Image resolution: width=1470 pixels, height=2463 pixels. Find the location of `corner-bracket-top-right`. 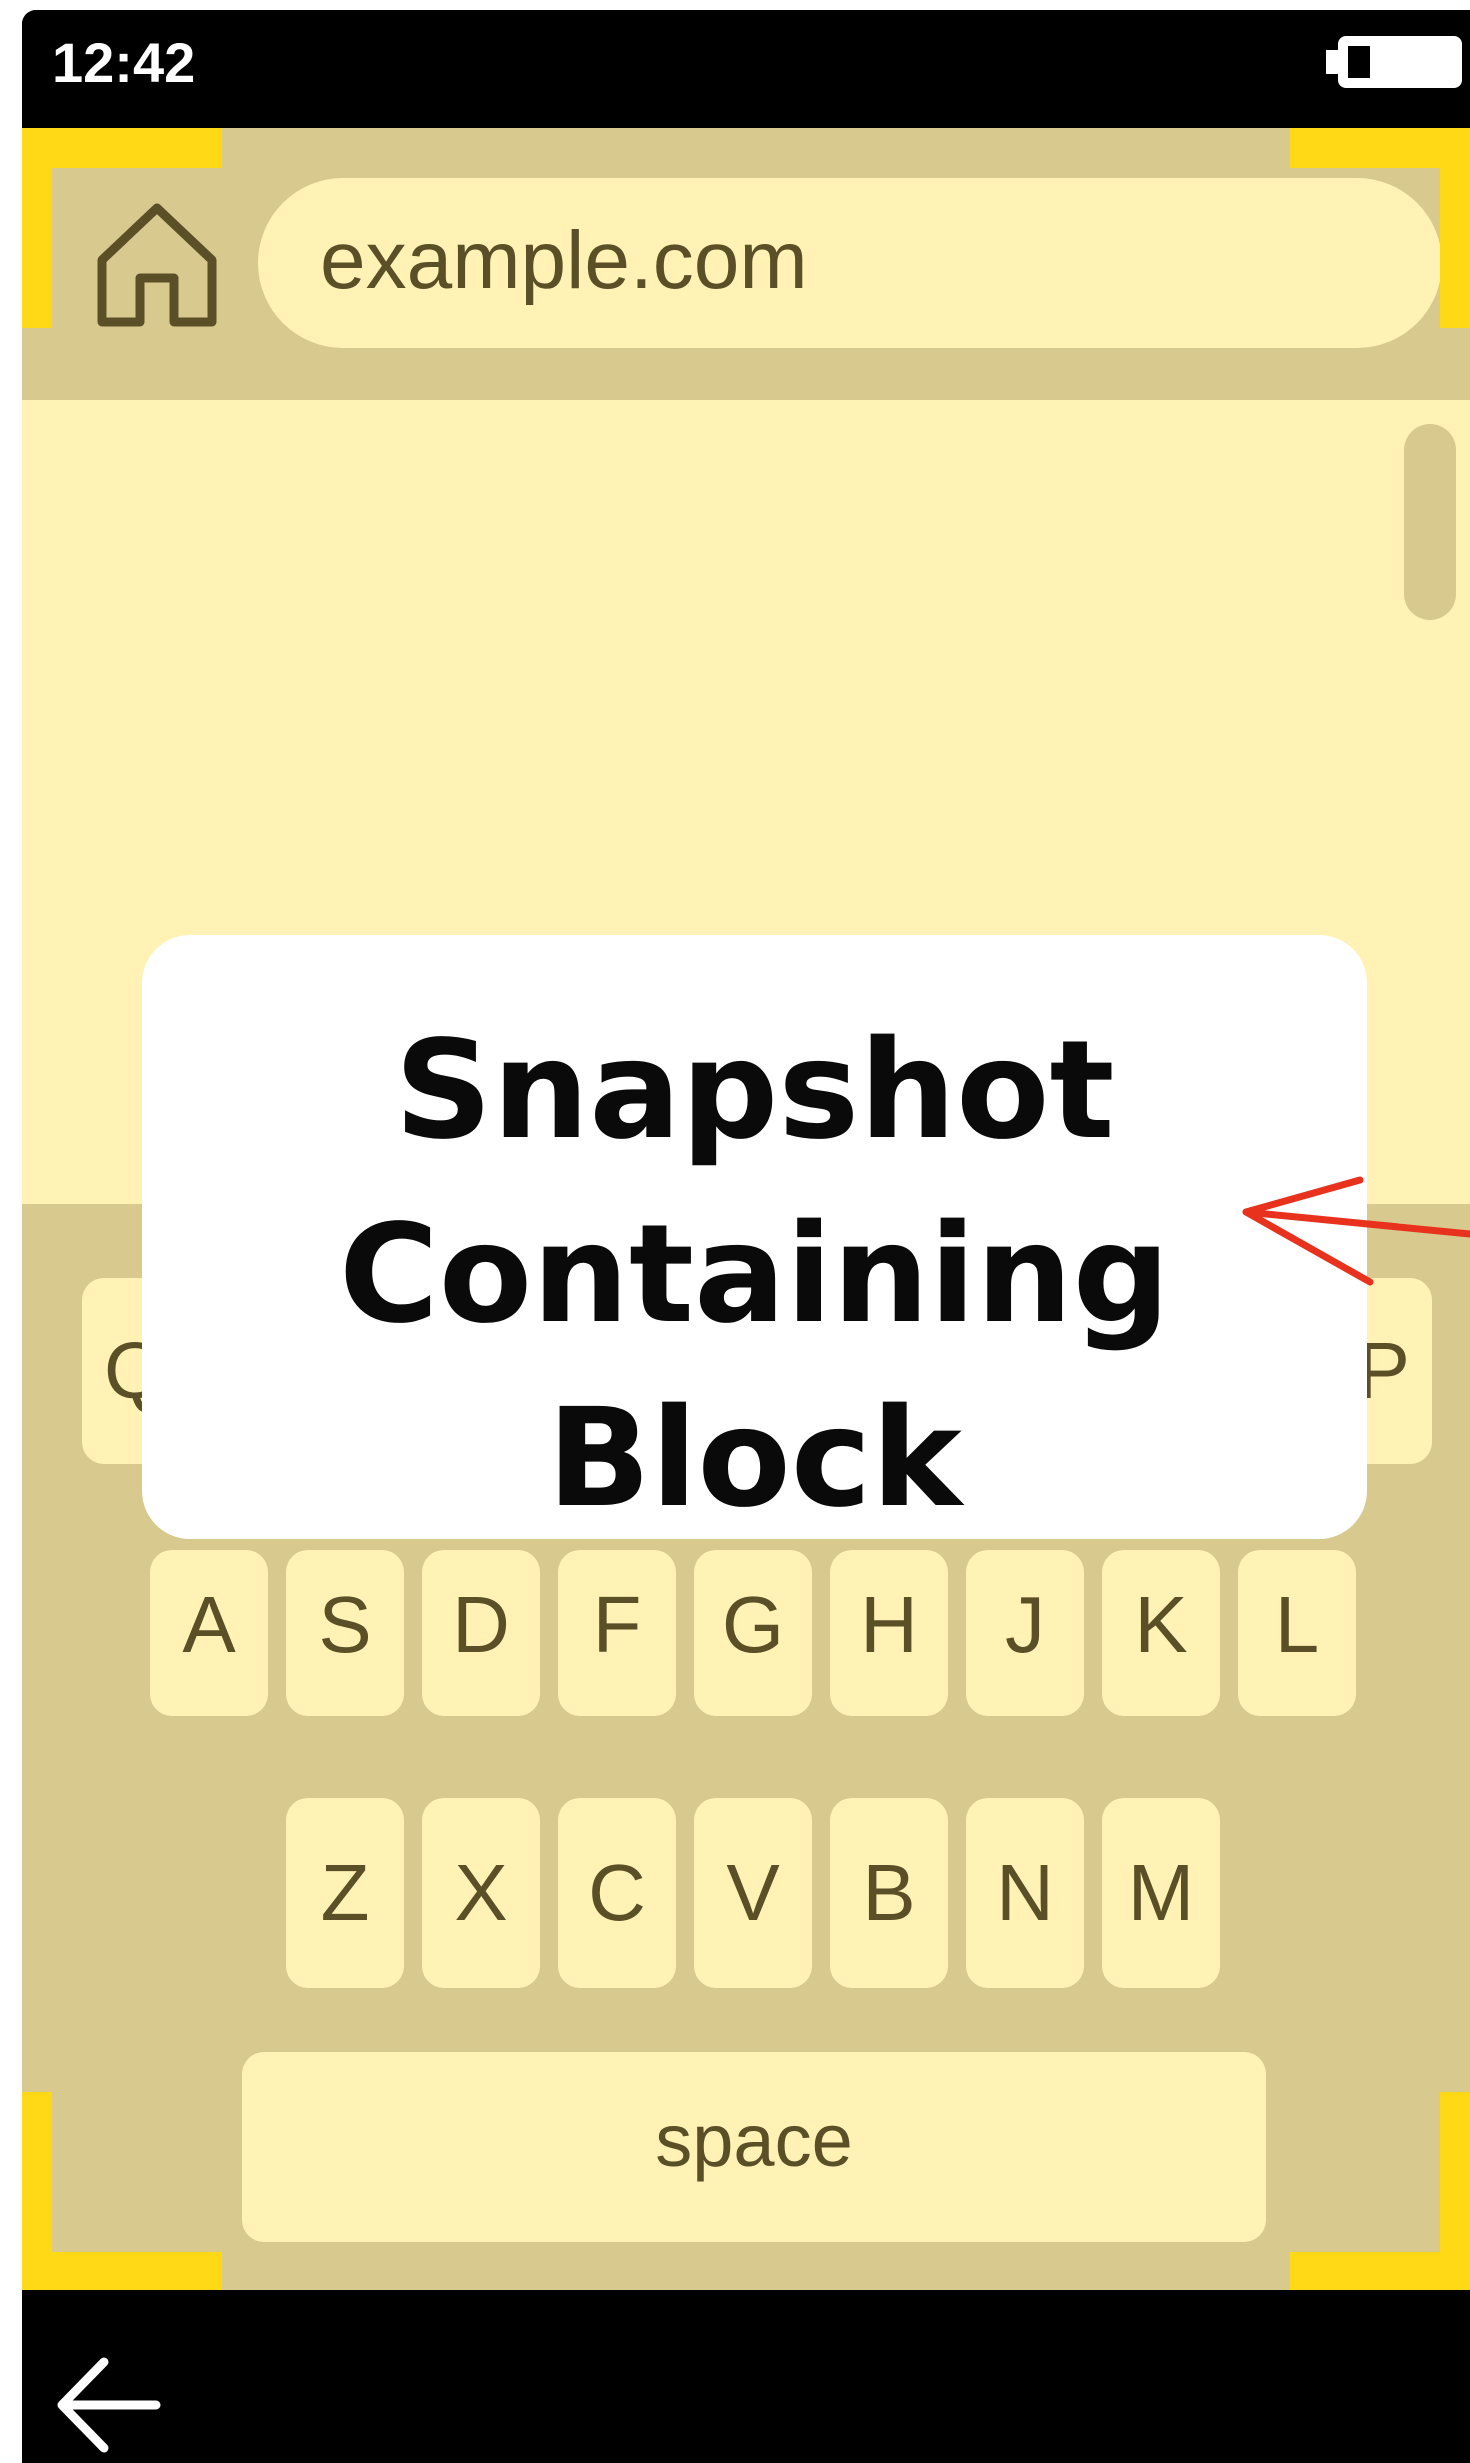

corner-bracket-top-right is located at coordinates (1380, 148).